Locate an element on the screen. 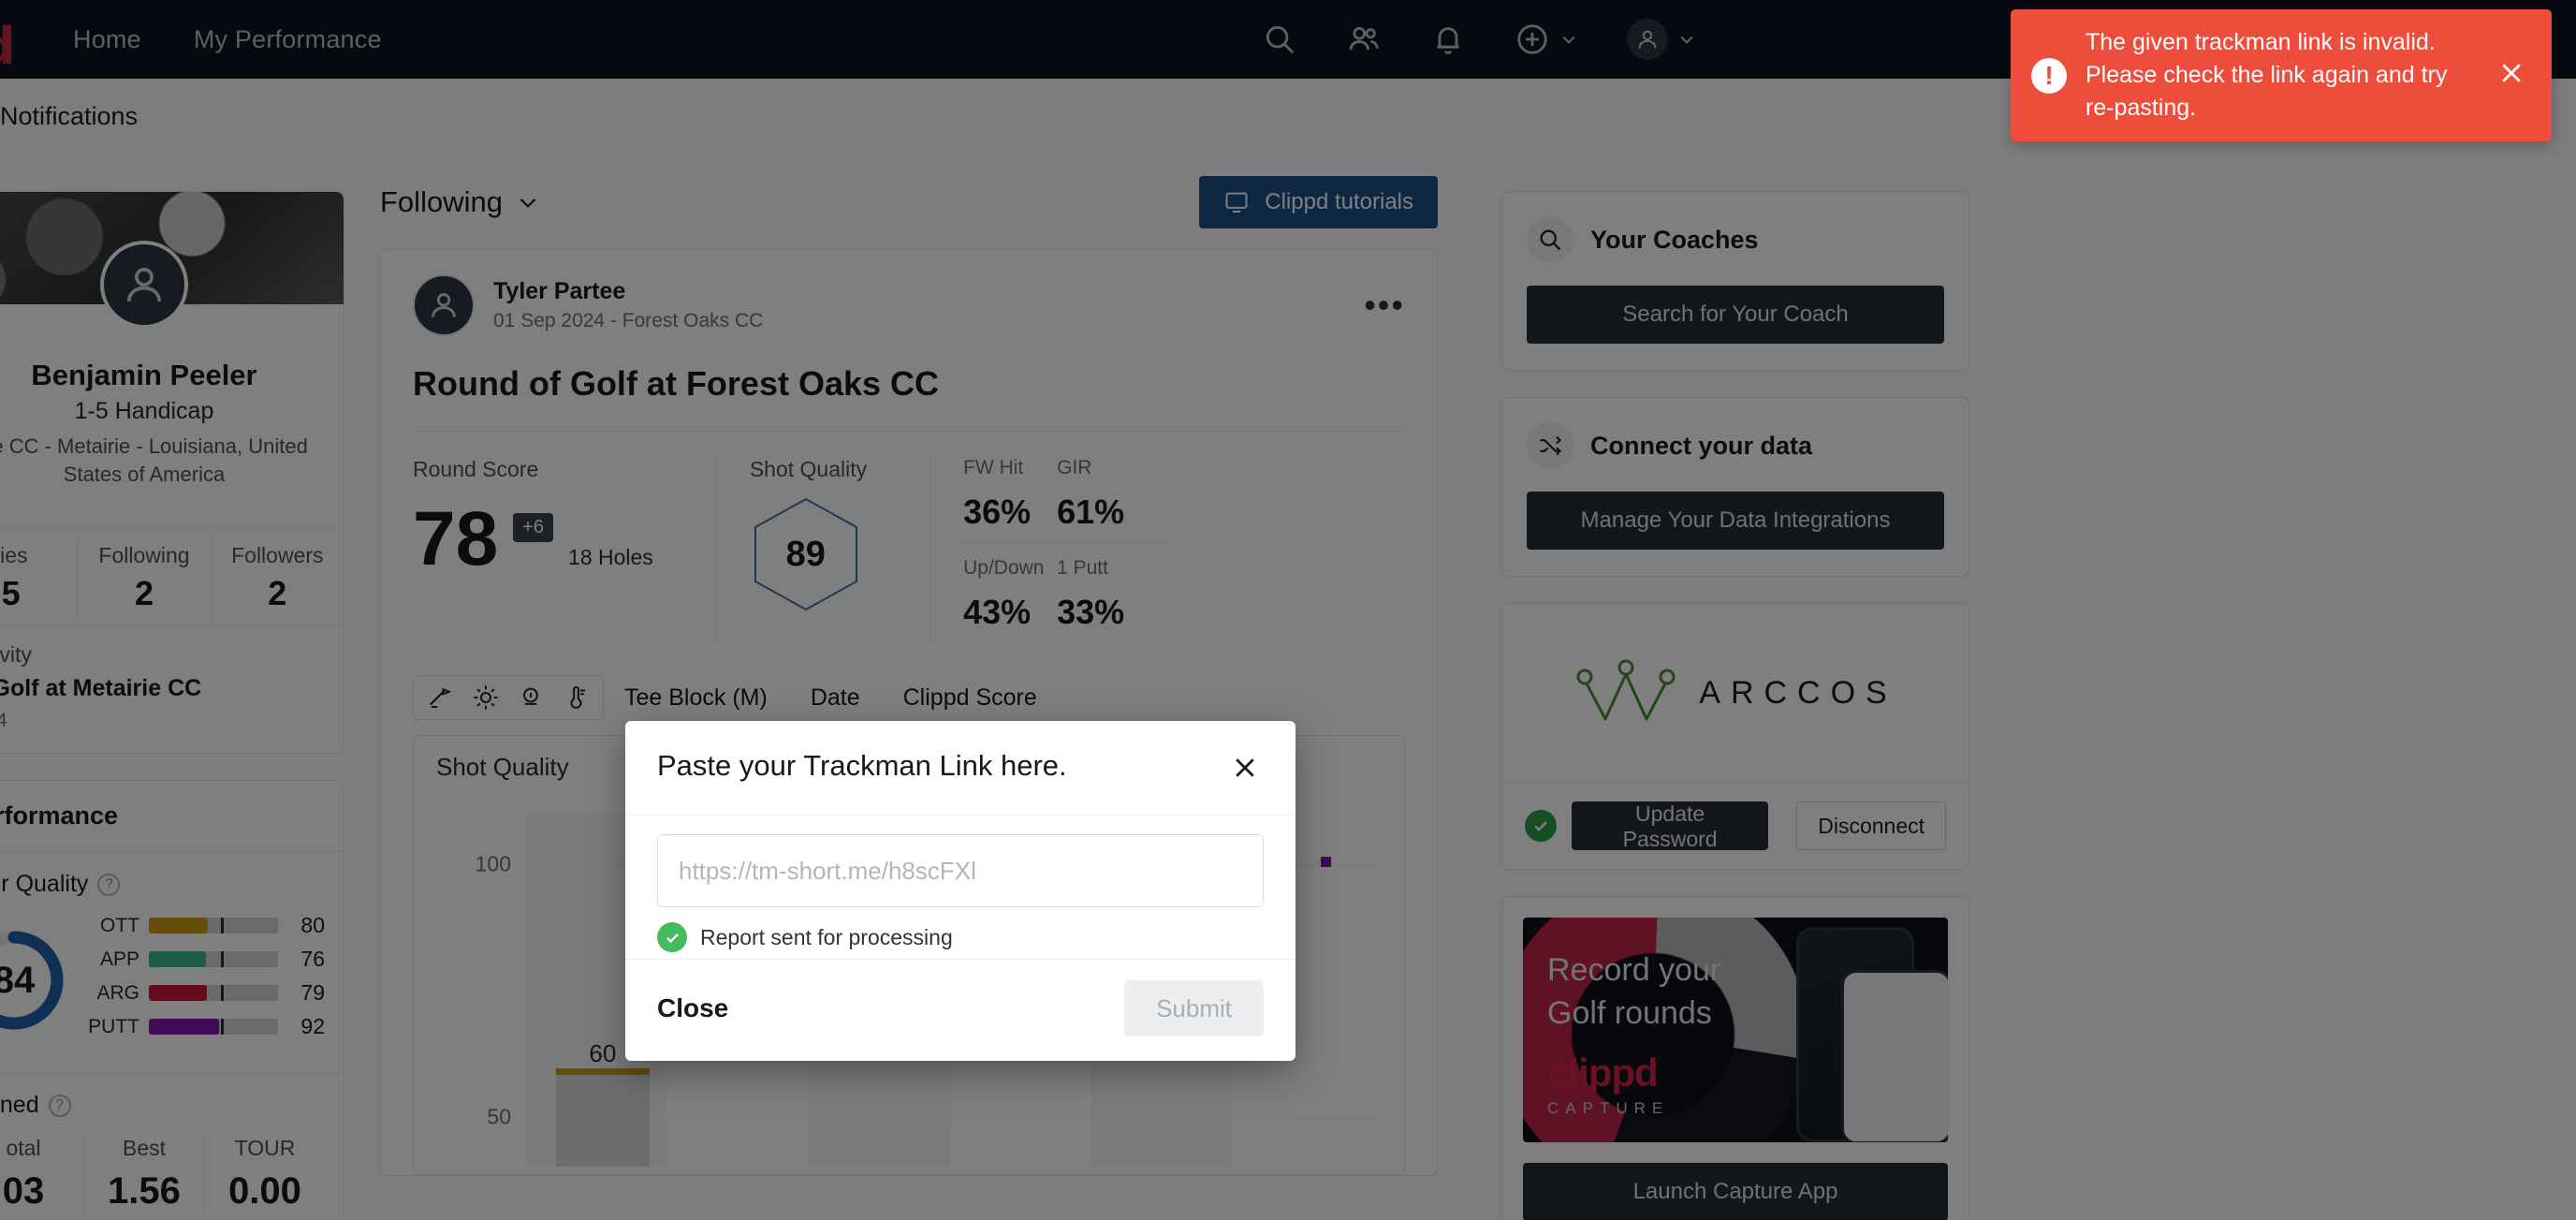 This screenshot has height=1220, width=2576. error-icon: ! is located at coordinates (2049, 75).